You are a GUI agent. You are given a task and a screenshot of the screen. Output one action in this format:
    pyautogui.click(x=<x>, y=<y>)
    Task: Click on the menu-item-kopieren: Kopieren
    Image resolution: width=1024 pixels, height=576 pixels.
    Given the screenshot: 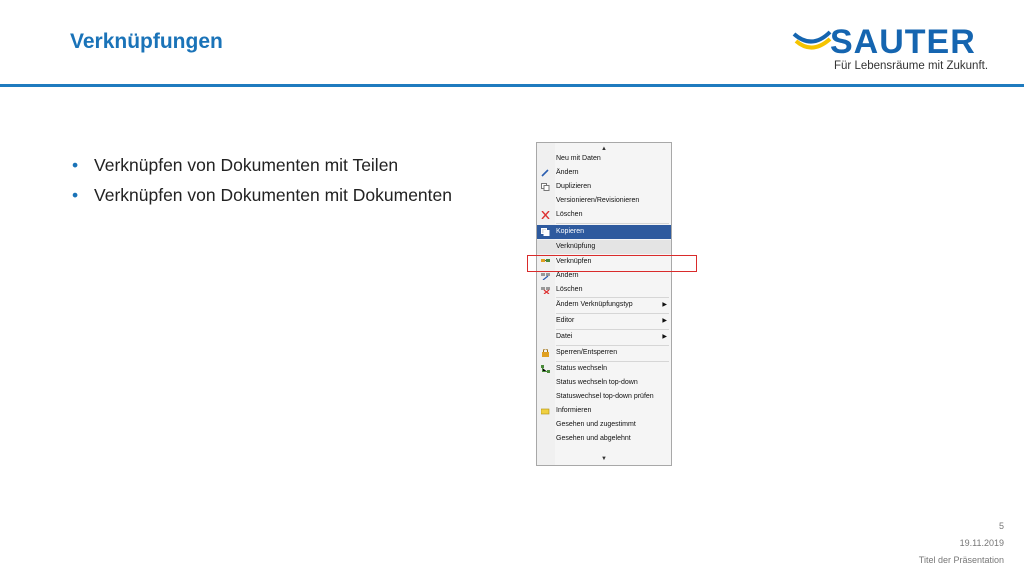 What is the action you would take?
    pyautogui.click(x=604, y=232)
    